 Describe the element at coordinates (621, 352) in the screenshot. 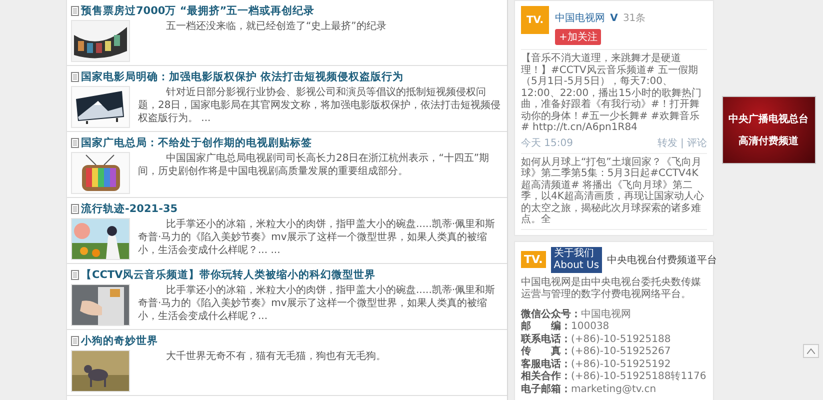

I see `contact-value: (+86)-10-51925267` at that location.